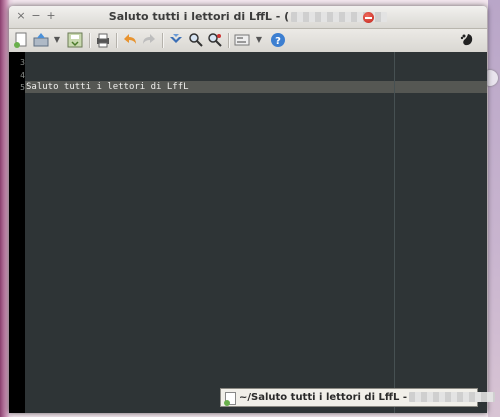 Image resolution: width=500 pixels, height=417 pixels. I want to click on window-title-text: Saluto tutti i lettori di LffL - (, so click(199, 16).